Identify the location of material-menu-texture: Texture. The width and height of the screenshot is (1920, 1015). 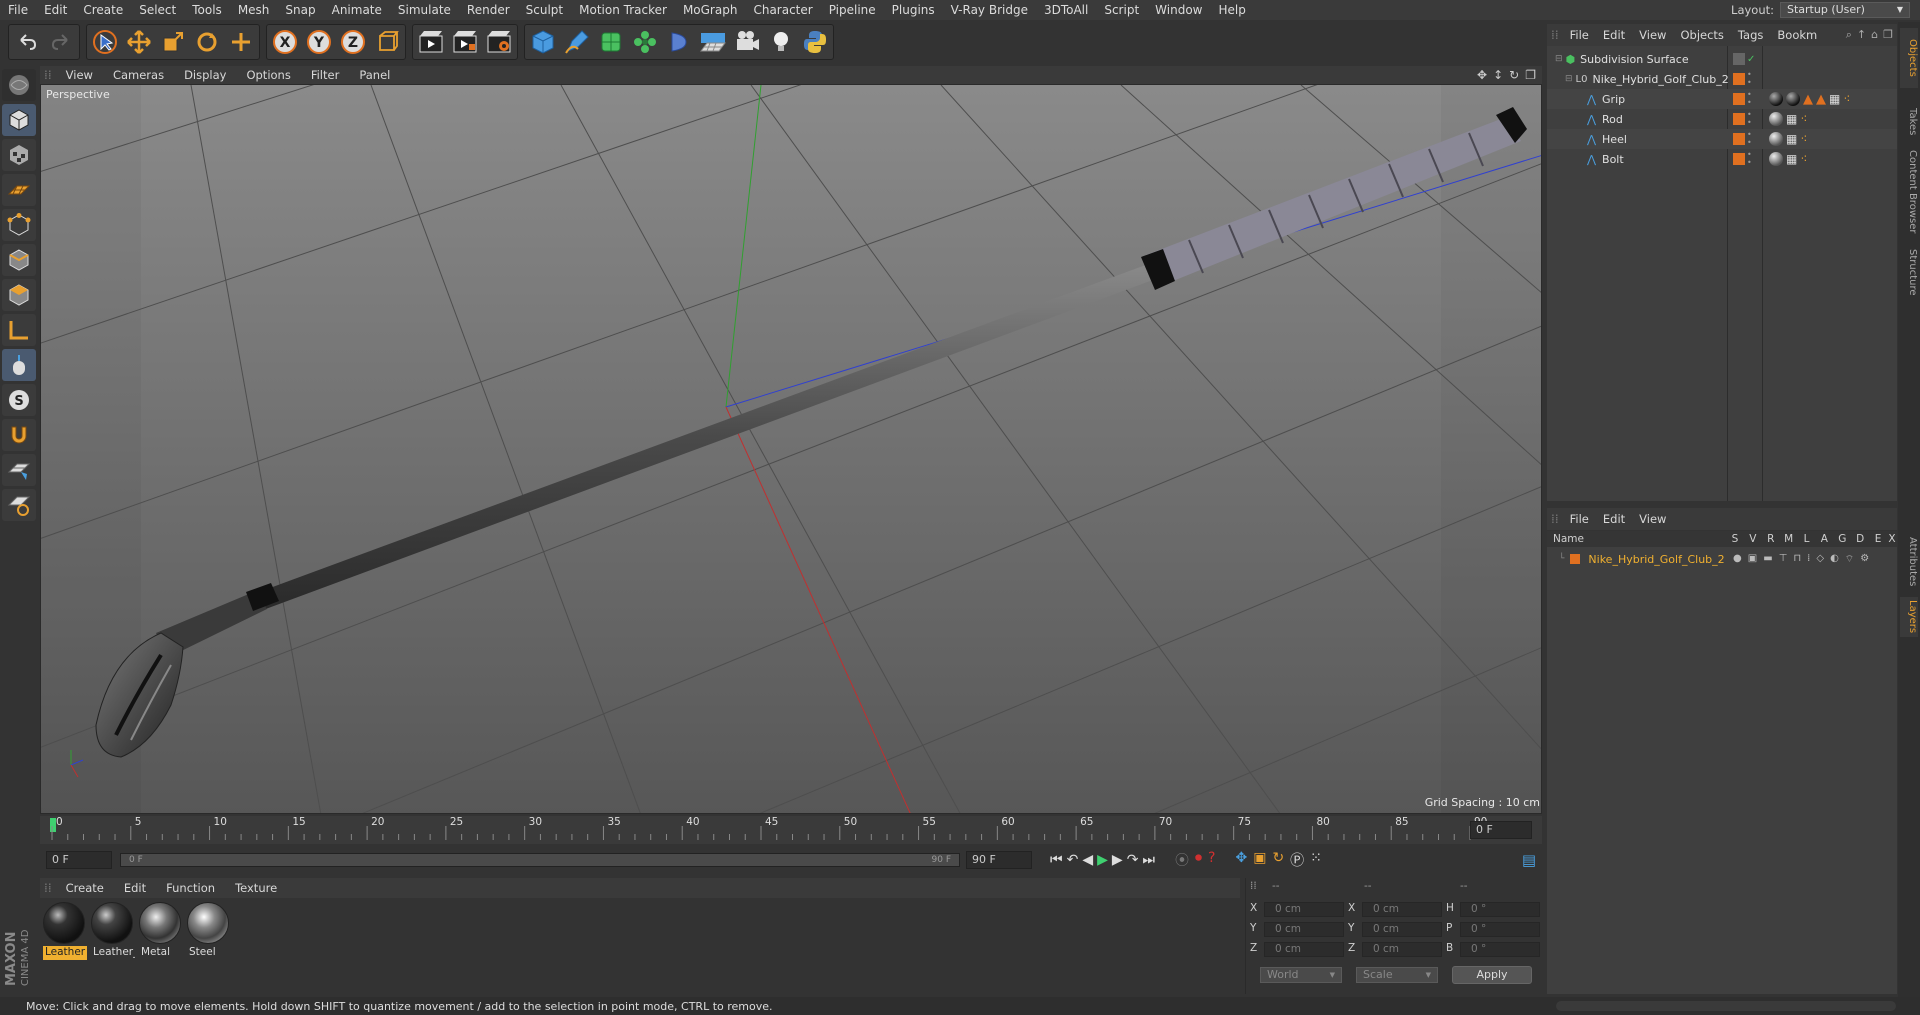
(256, 888).